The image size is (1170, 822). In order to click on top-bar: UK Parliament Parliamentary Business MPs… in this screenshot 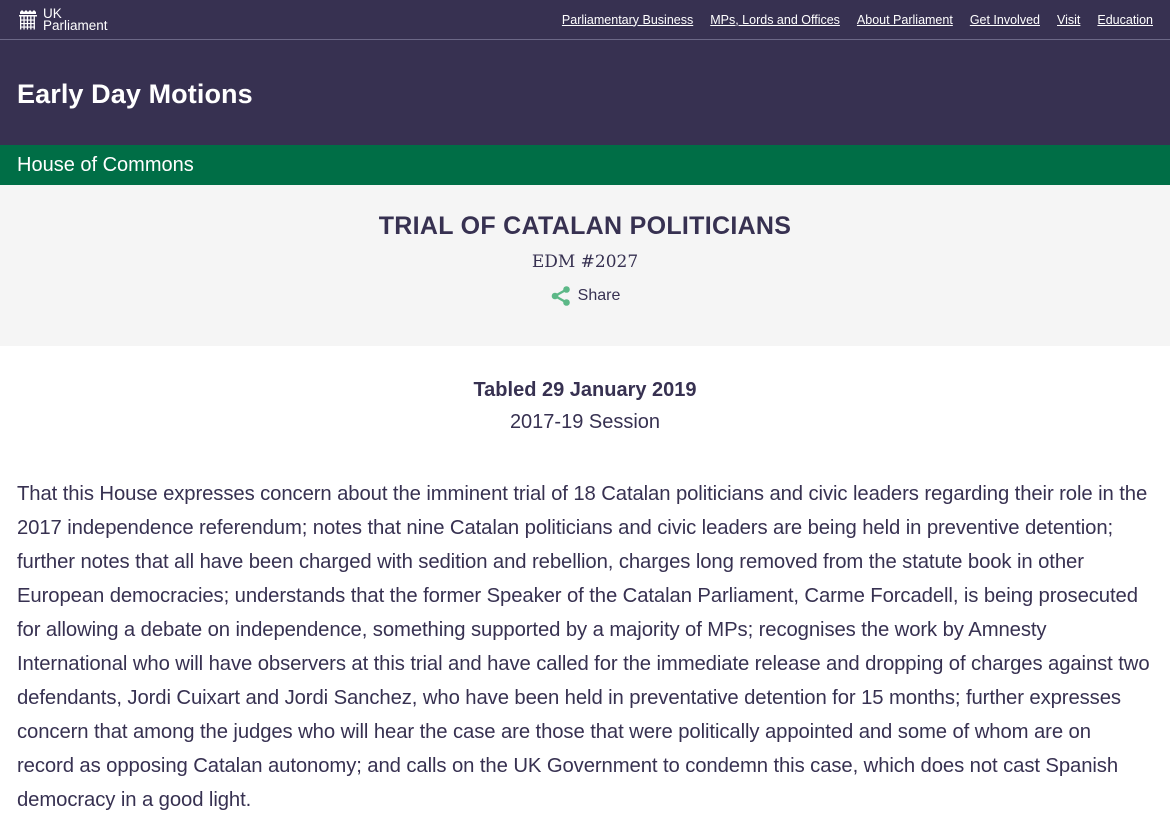, I will do `click(585, 20)`.